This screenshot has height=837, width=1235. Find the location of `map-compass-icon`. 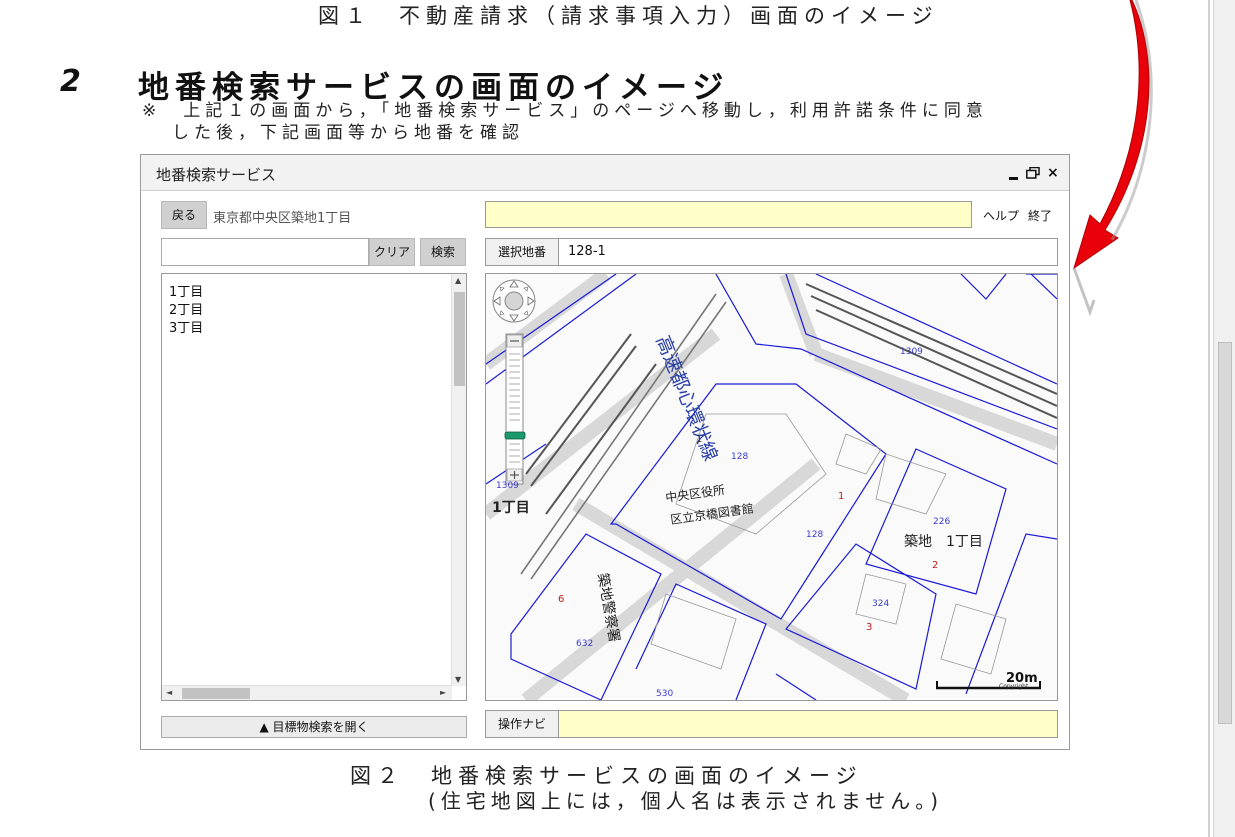

map-compass-icon is located at coordinates (514, 301).